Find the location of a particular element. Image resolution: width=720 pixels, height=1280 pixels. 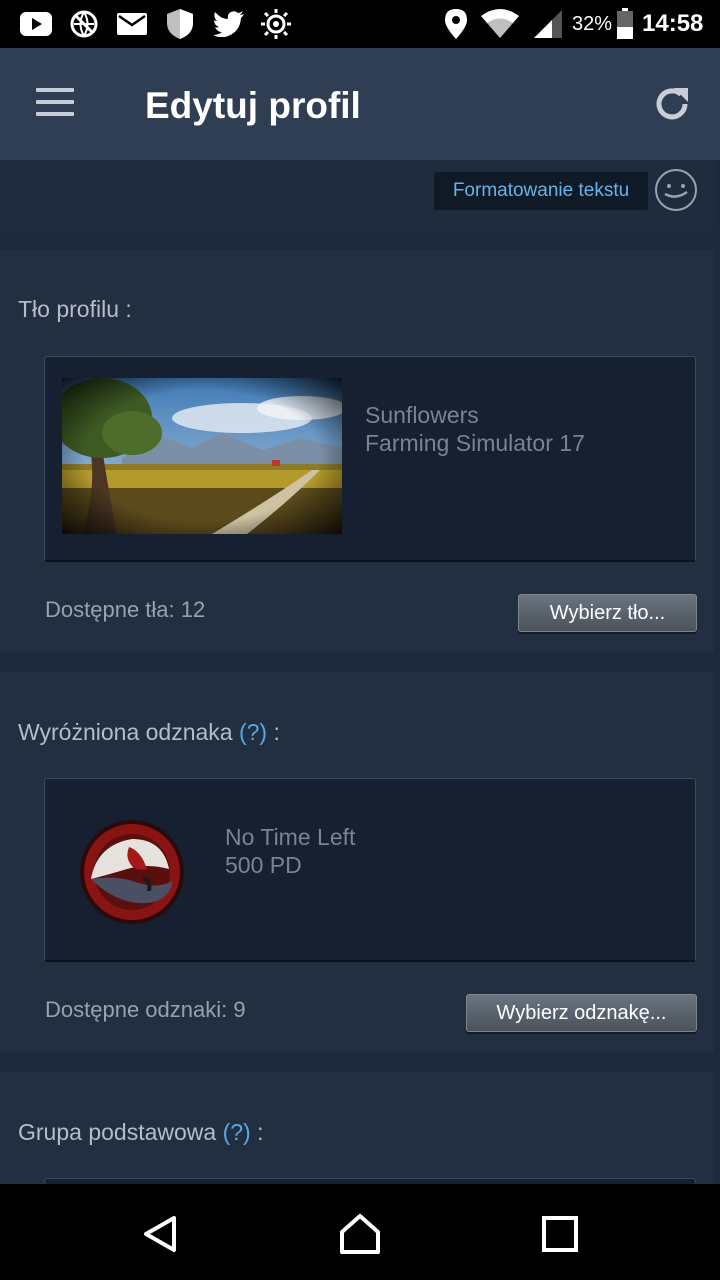

profile-background-label: Tło profilu : is located at coordinates (75, 309).